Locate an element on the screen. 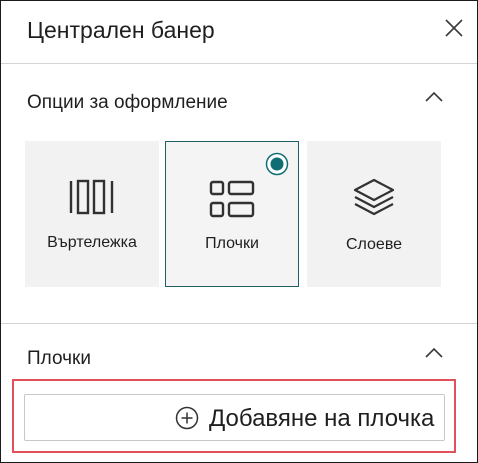  highlight-box is located at coordinates (234, 416).